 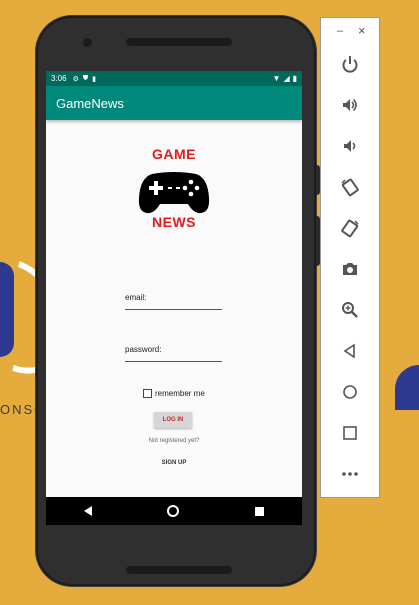 I want to click on nav-home-icon, so click(x=173, y=511).